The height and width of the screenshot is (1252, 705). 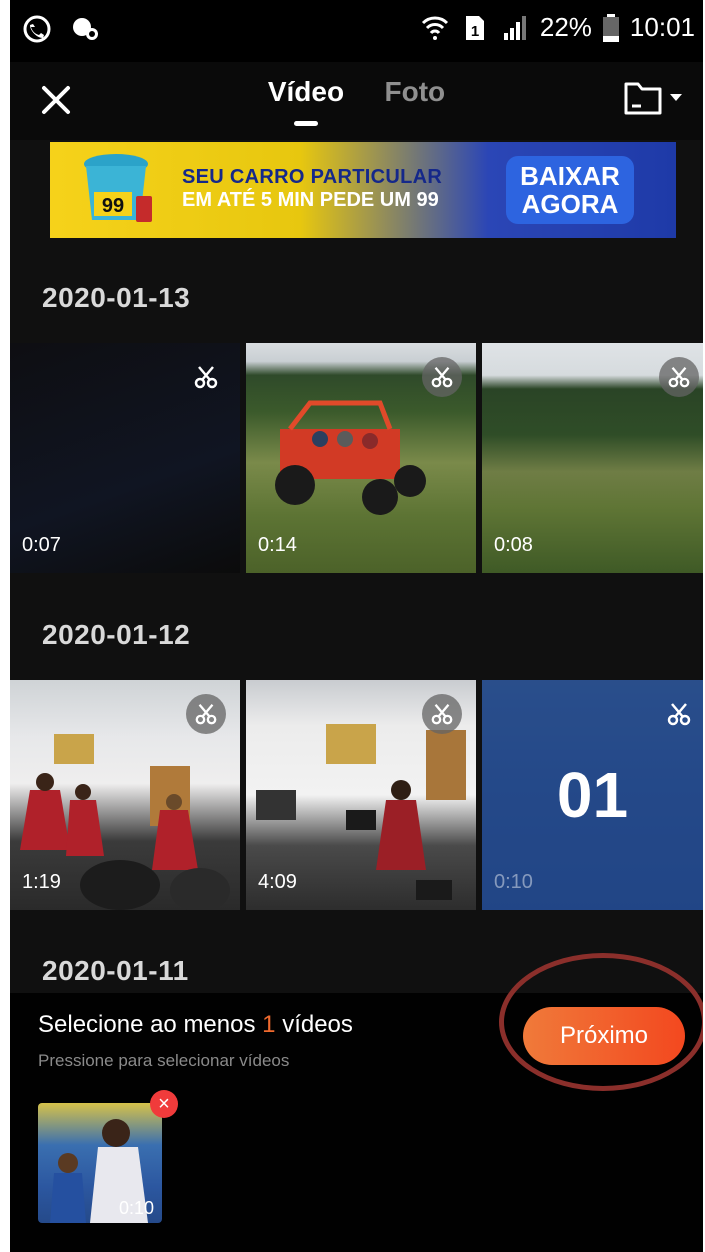 I want to click on chevron-down-icon, so click(x=676, y=97).